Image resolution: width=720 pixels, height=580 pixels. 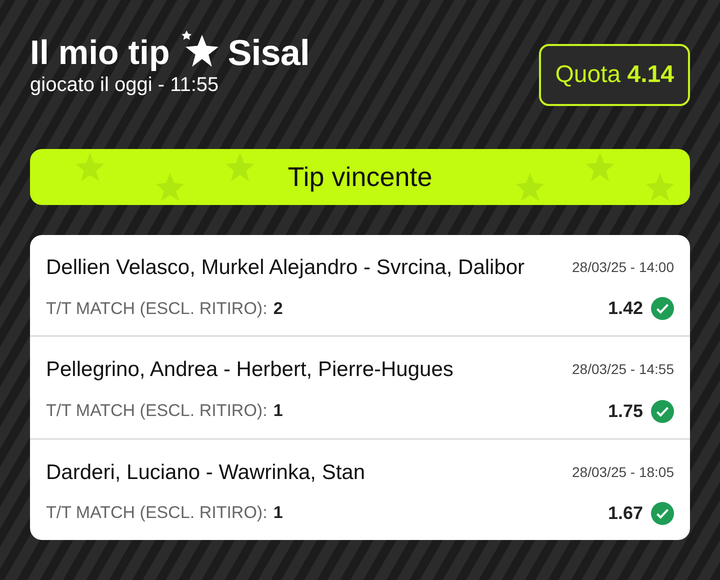 What do you see at coordinates (269, 53) in the screenshot?
I see `brand-logo: Sisal` at bounding box center [269, 53].